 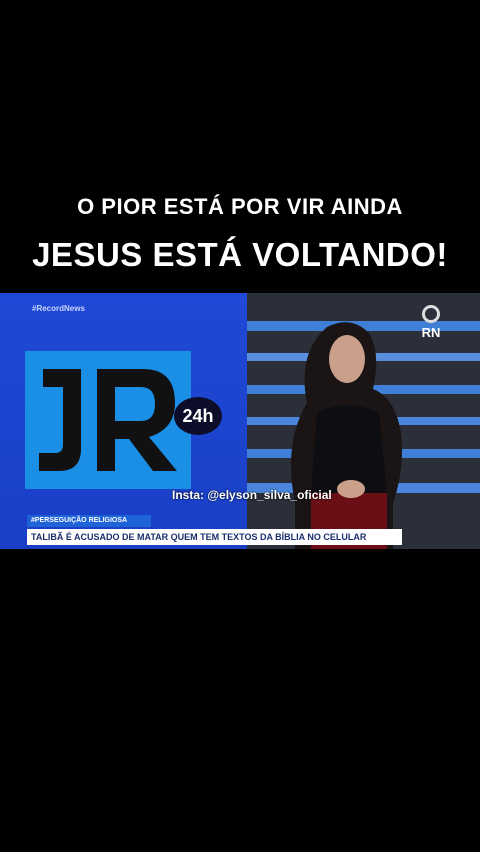 I want to click on caption-line-2: JESUS ESTÁ VOLTANDO!, so click(x=240, y=254).